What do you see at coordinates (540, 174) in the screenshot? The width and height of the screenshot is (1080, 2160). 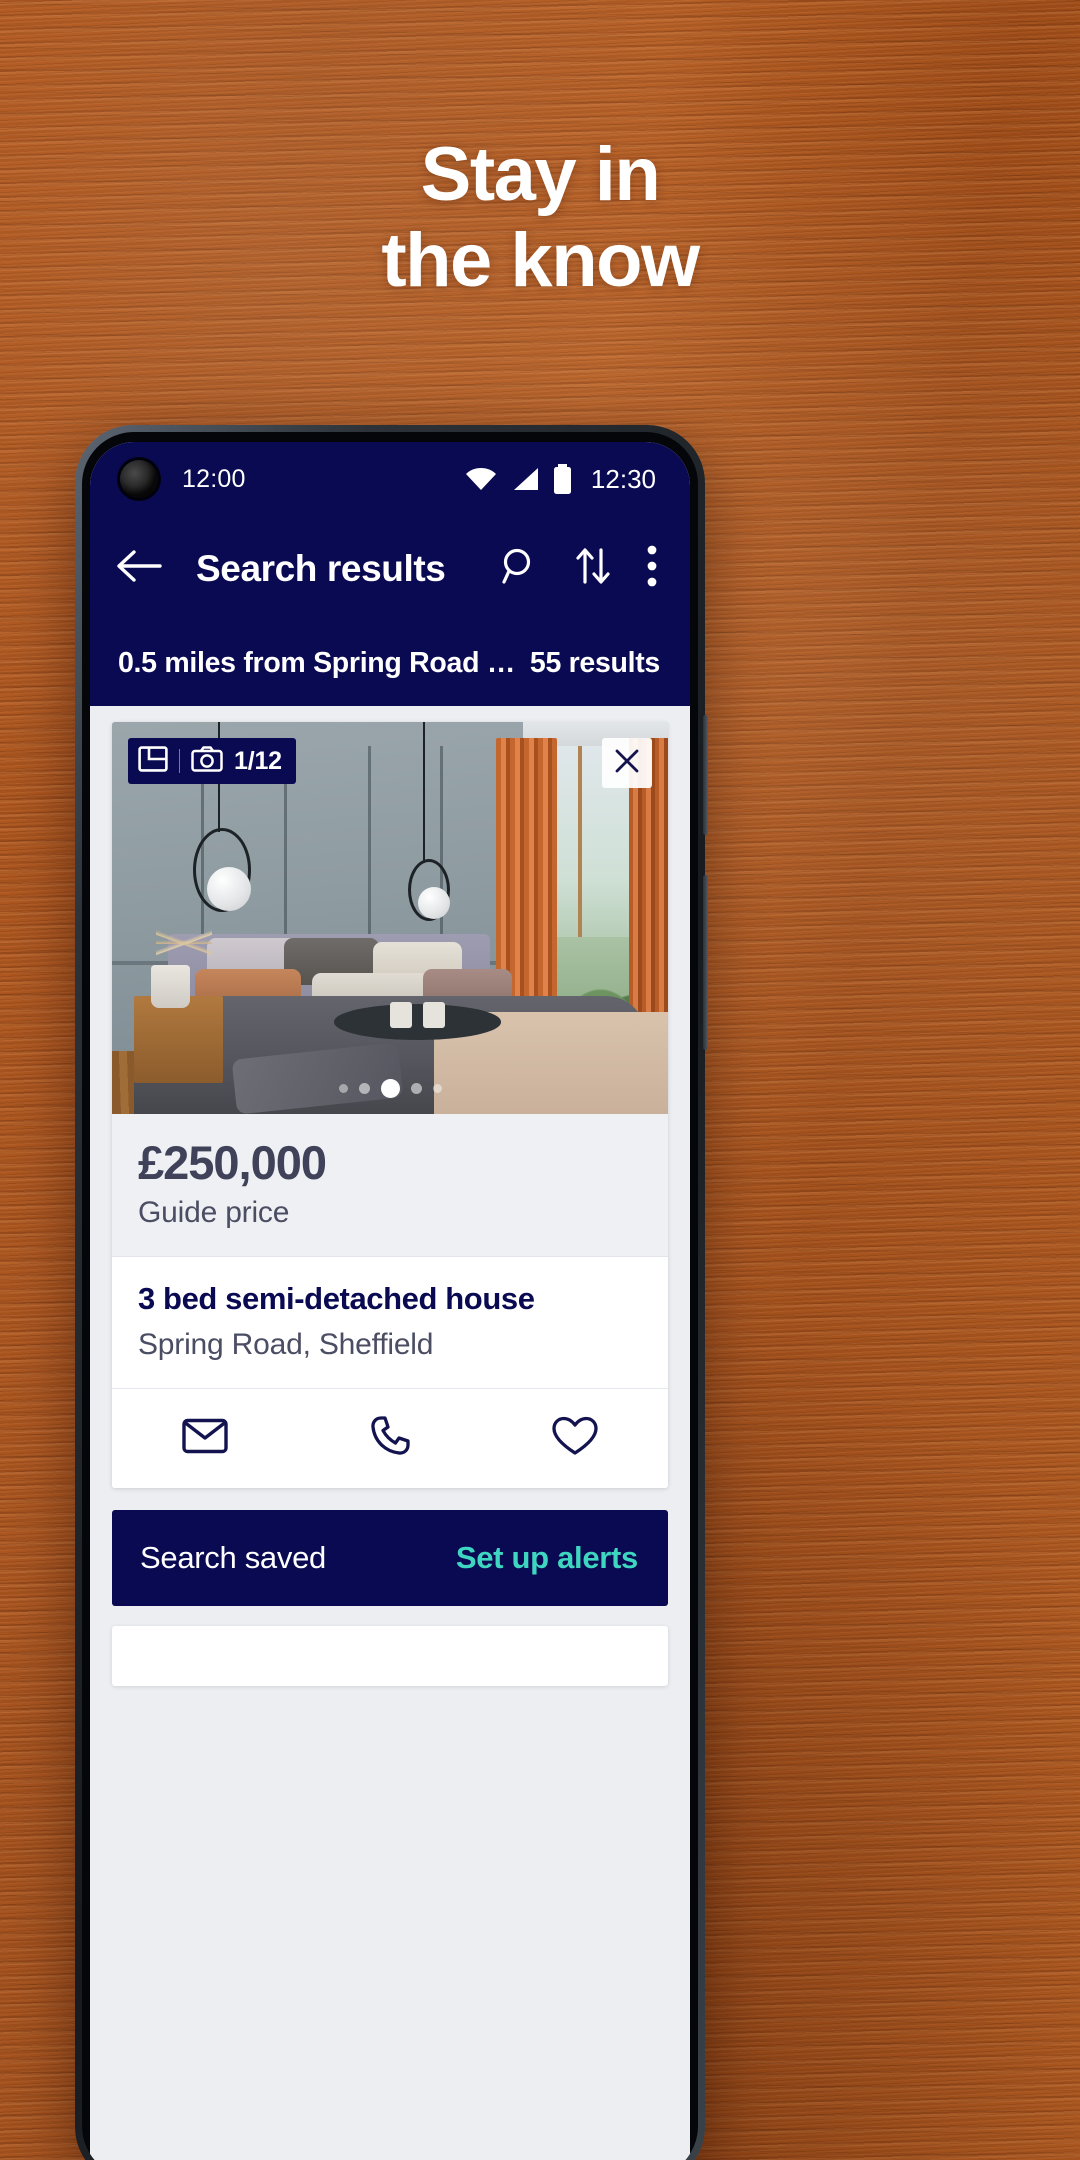 I see `headline-line-1: Stay in` at bounding box center [540, 174].